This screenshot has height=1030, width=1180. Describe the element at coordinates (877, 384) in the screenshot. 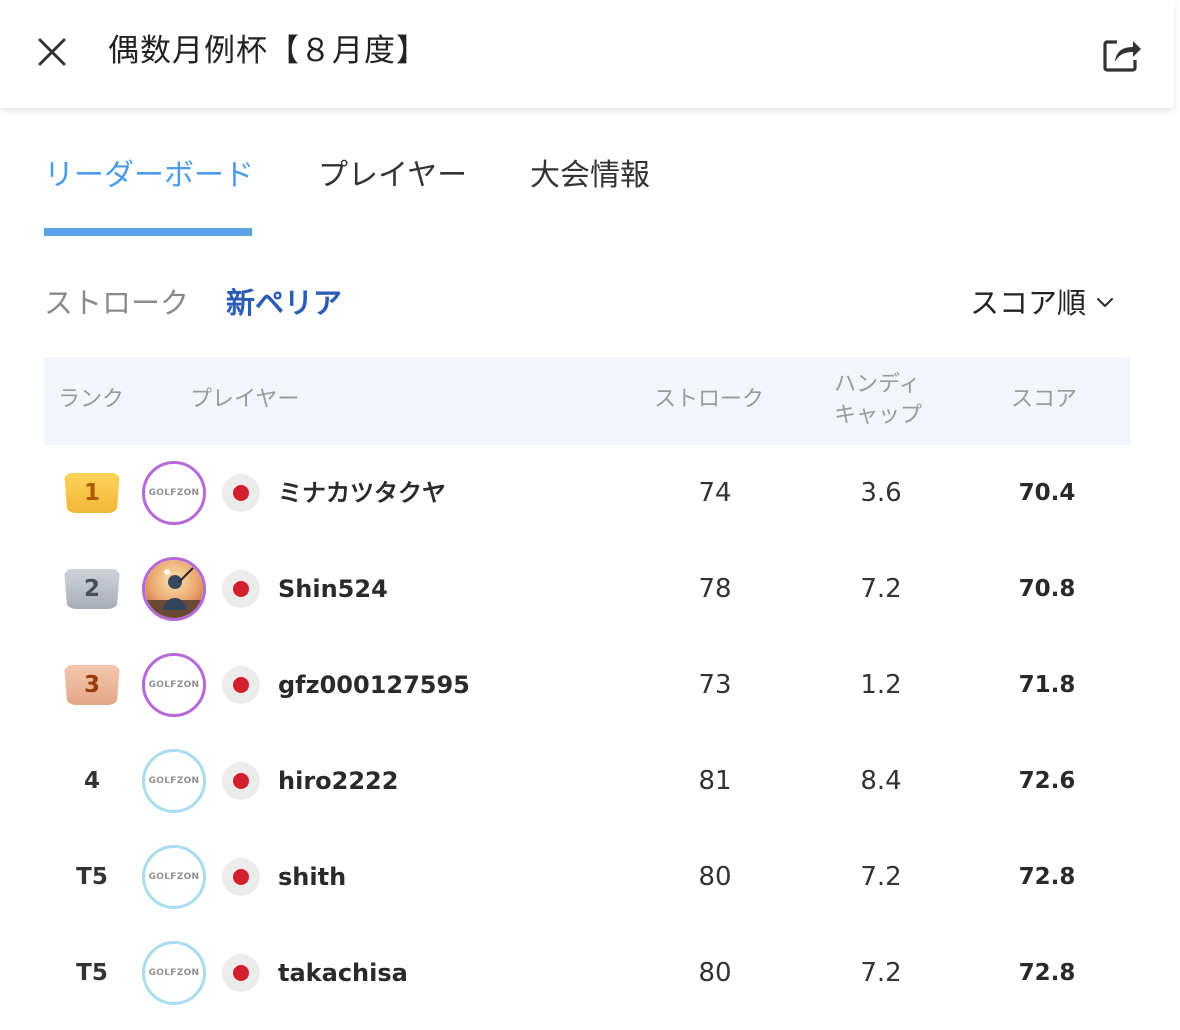

I see `header-handicap-line1: ハンディ` at that location.